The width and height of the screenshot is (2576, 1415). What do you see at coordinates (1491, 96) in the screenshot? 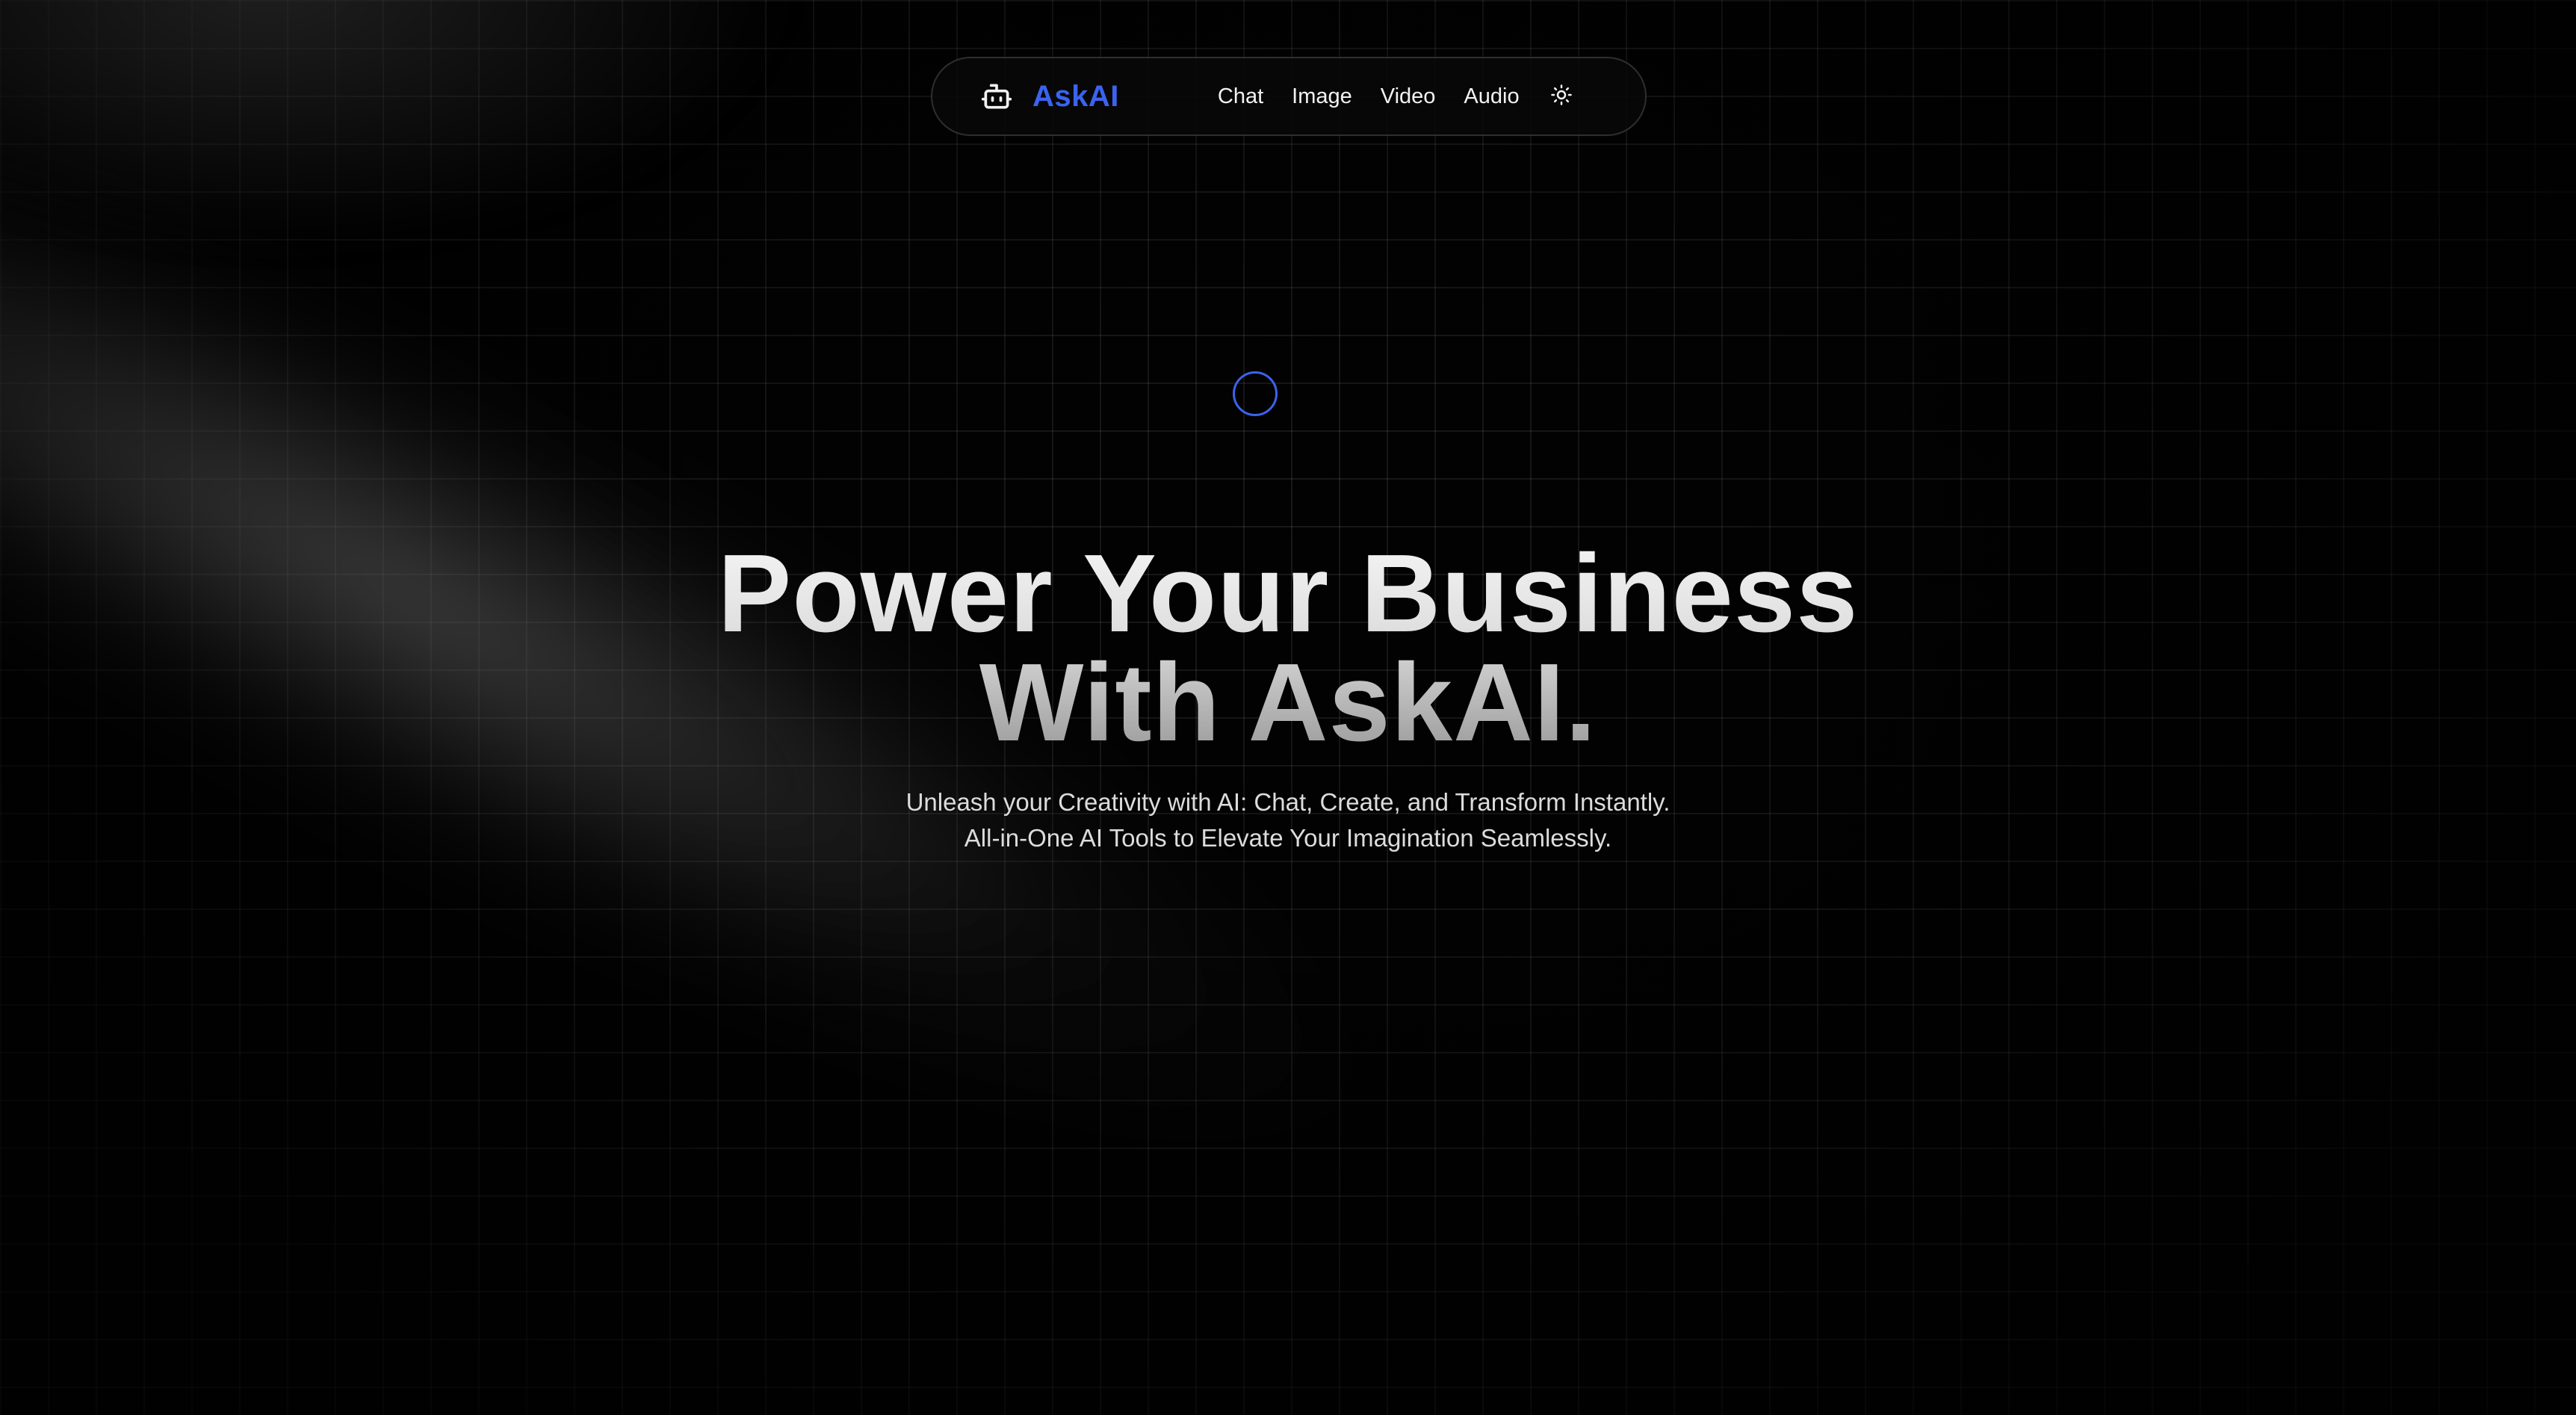
I see `nav-link-audio: Audio` at bounding box center [1491, 96].